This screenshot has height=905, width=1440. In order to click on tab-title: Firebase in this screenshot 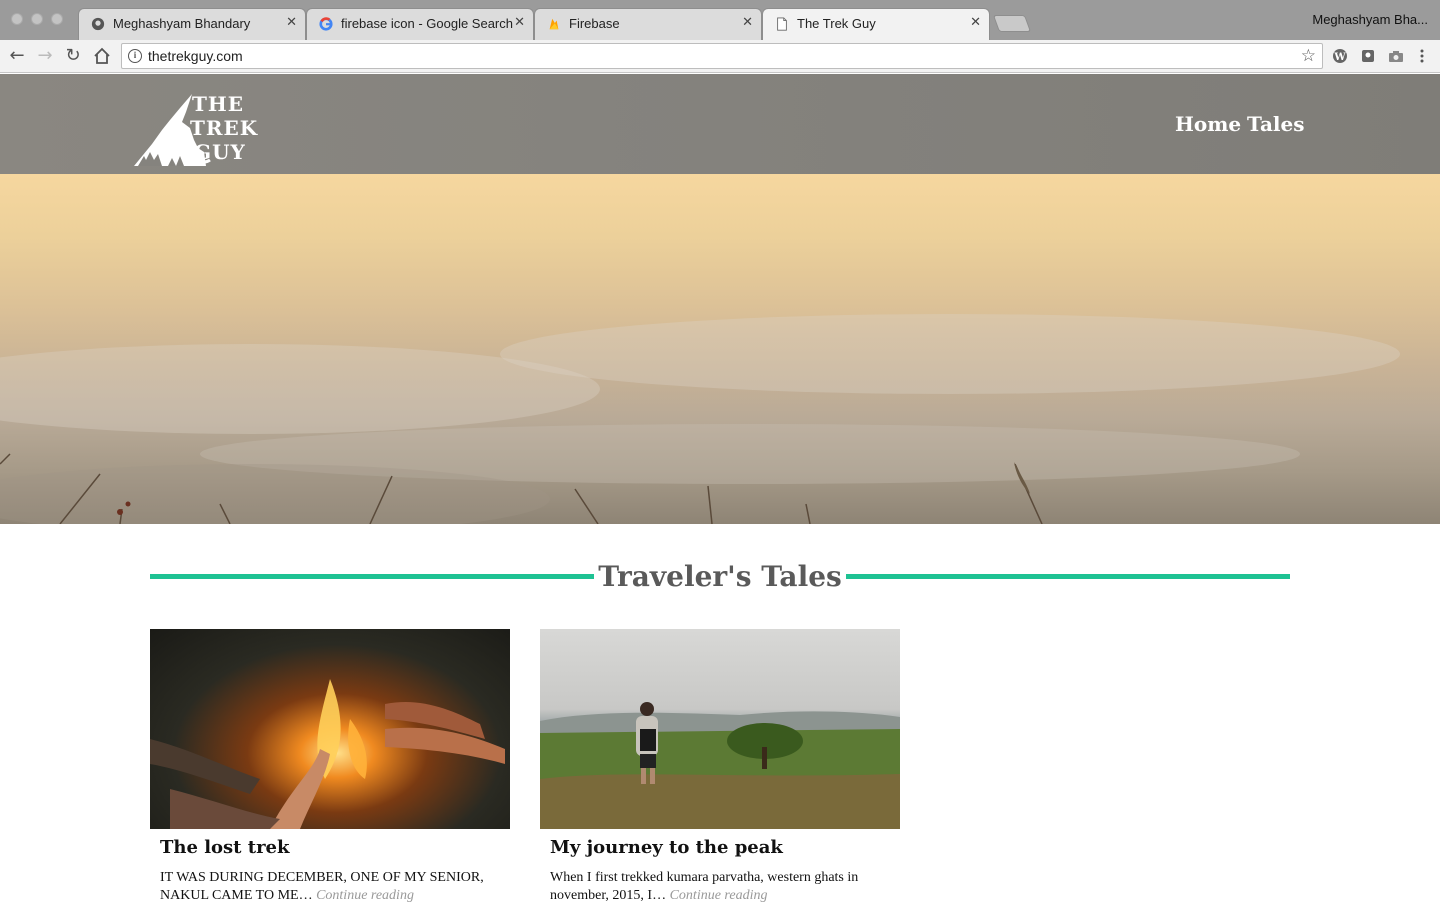, I will do `click(594, 23)`.